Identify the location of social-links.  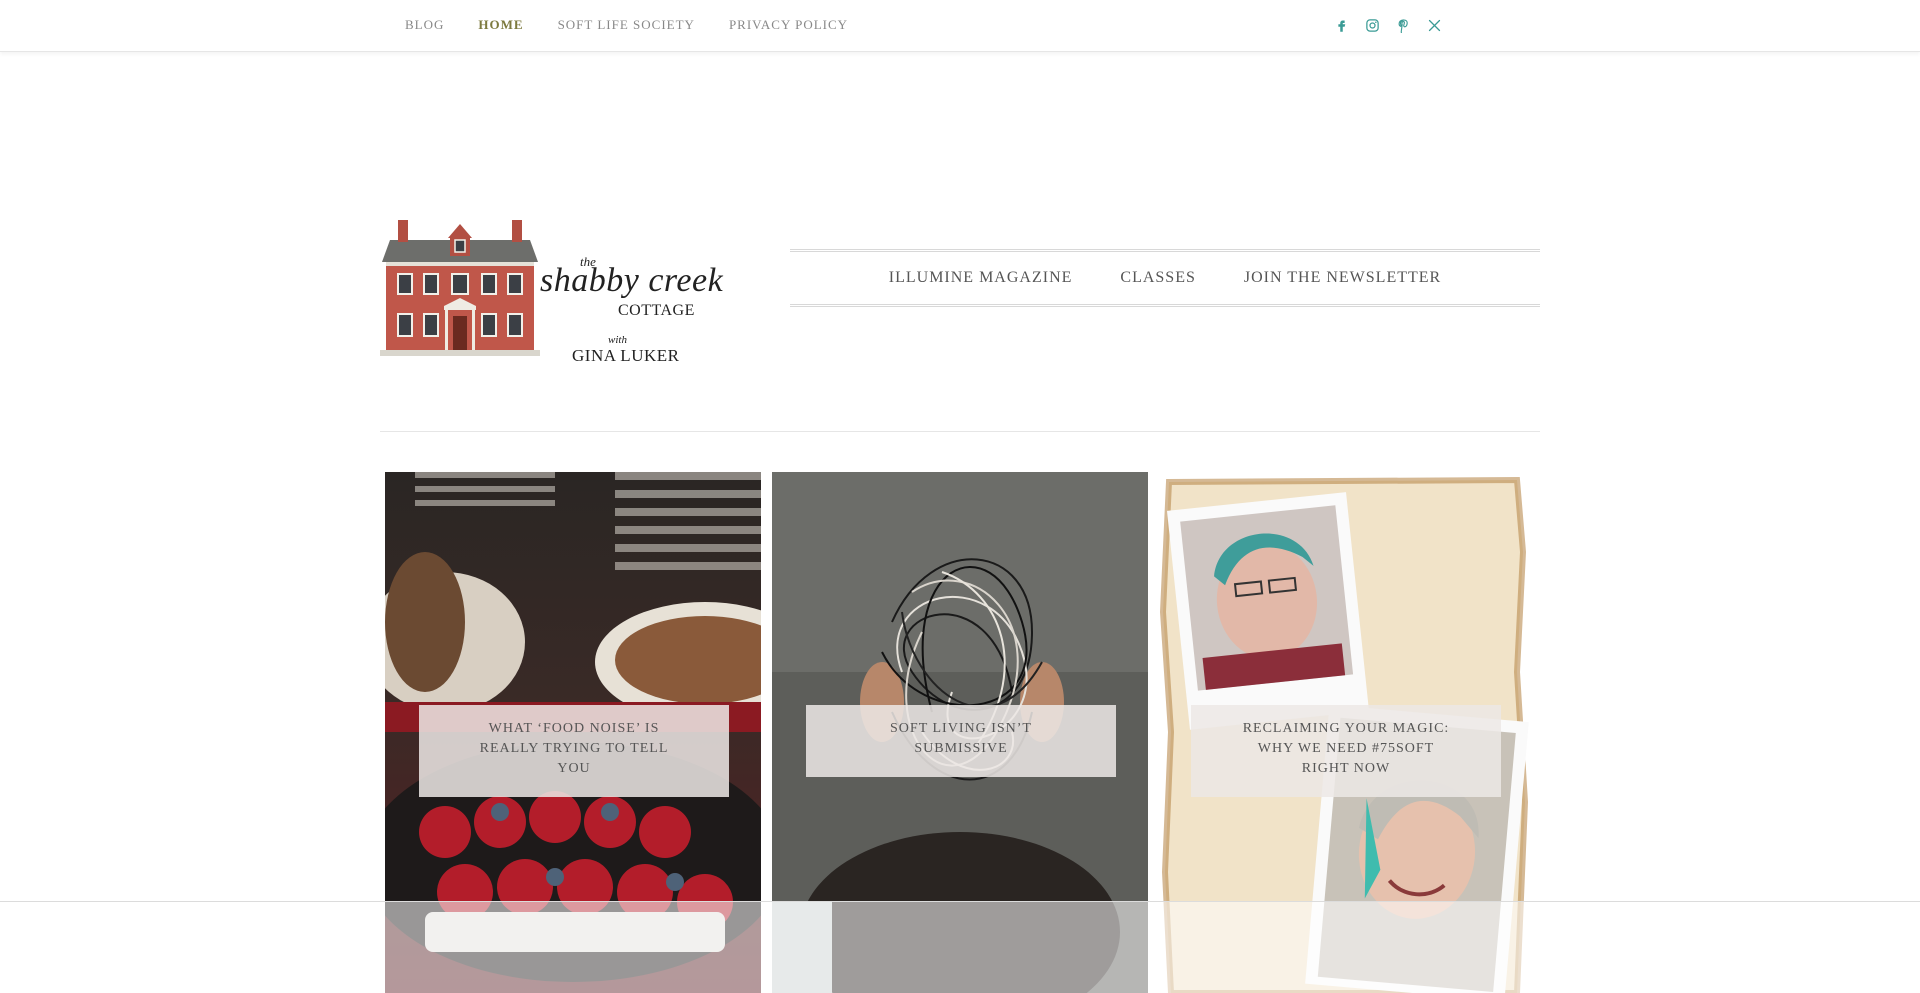
(1392, 25).